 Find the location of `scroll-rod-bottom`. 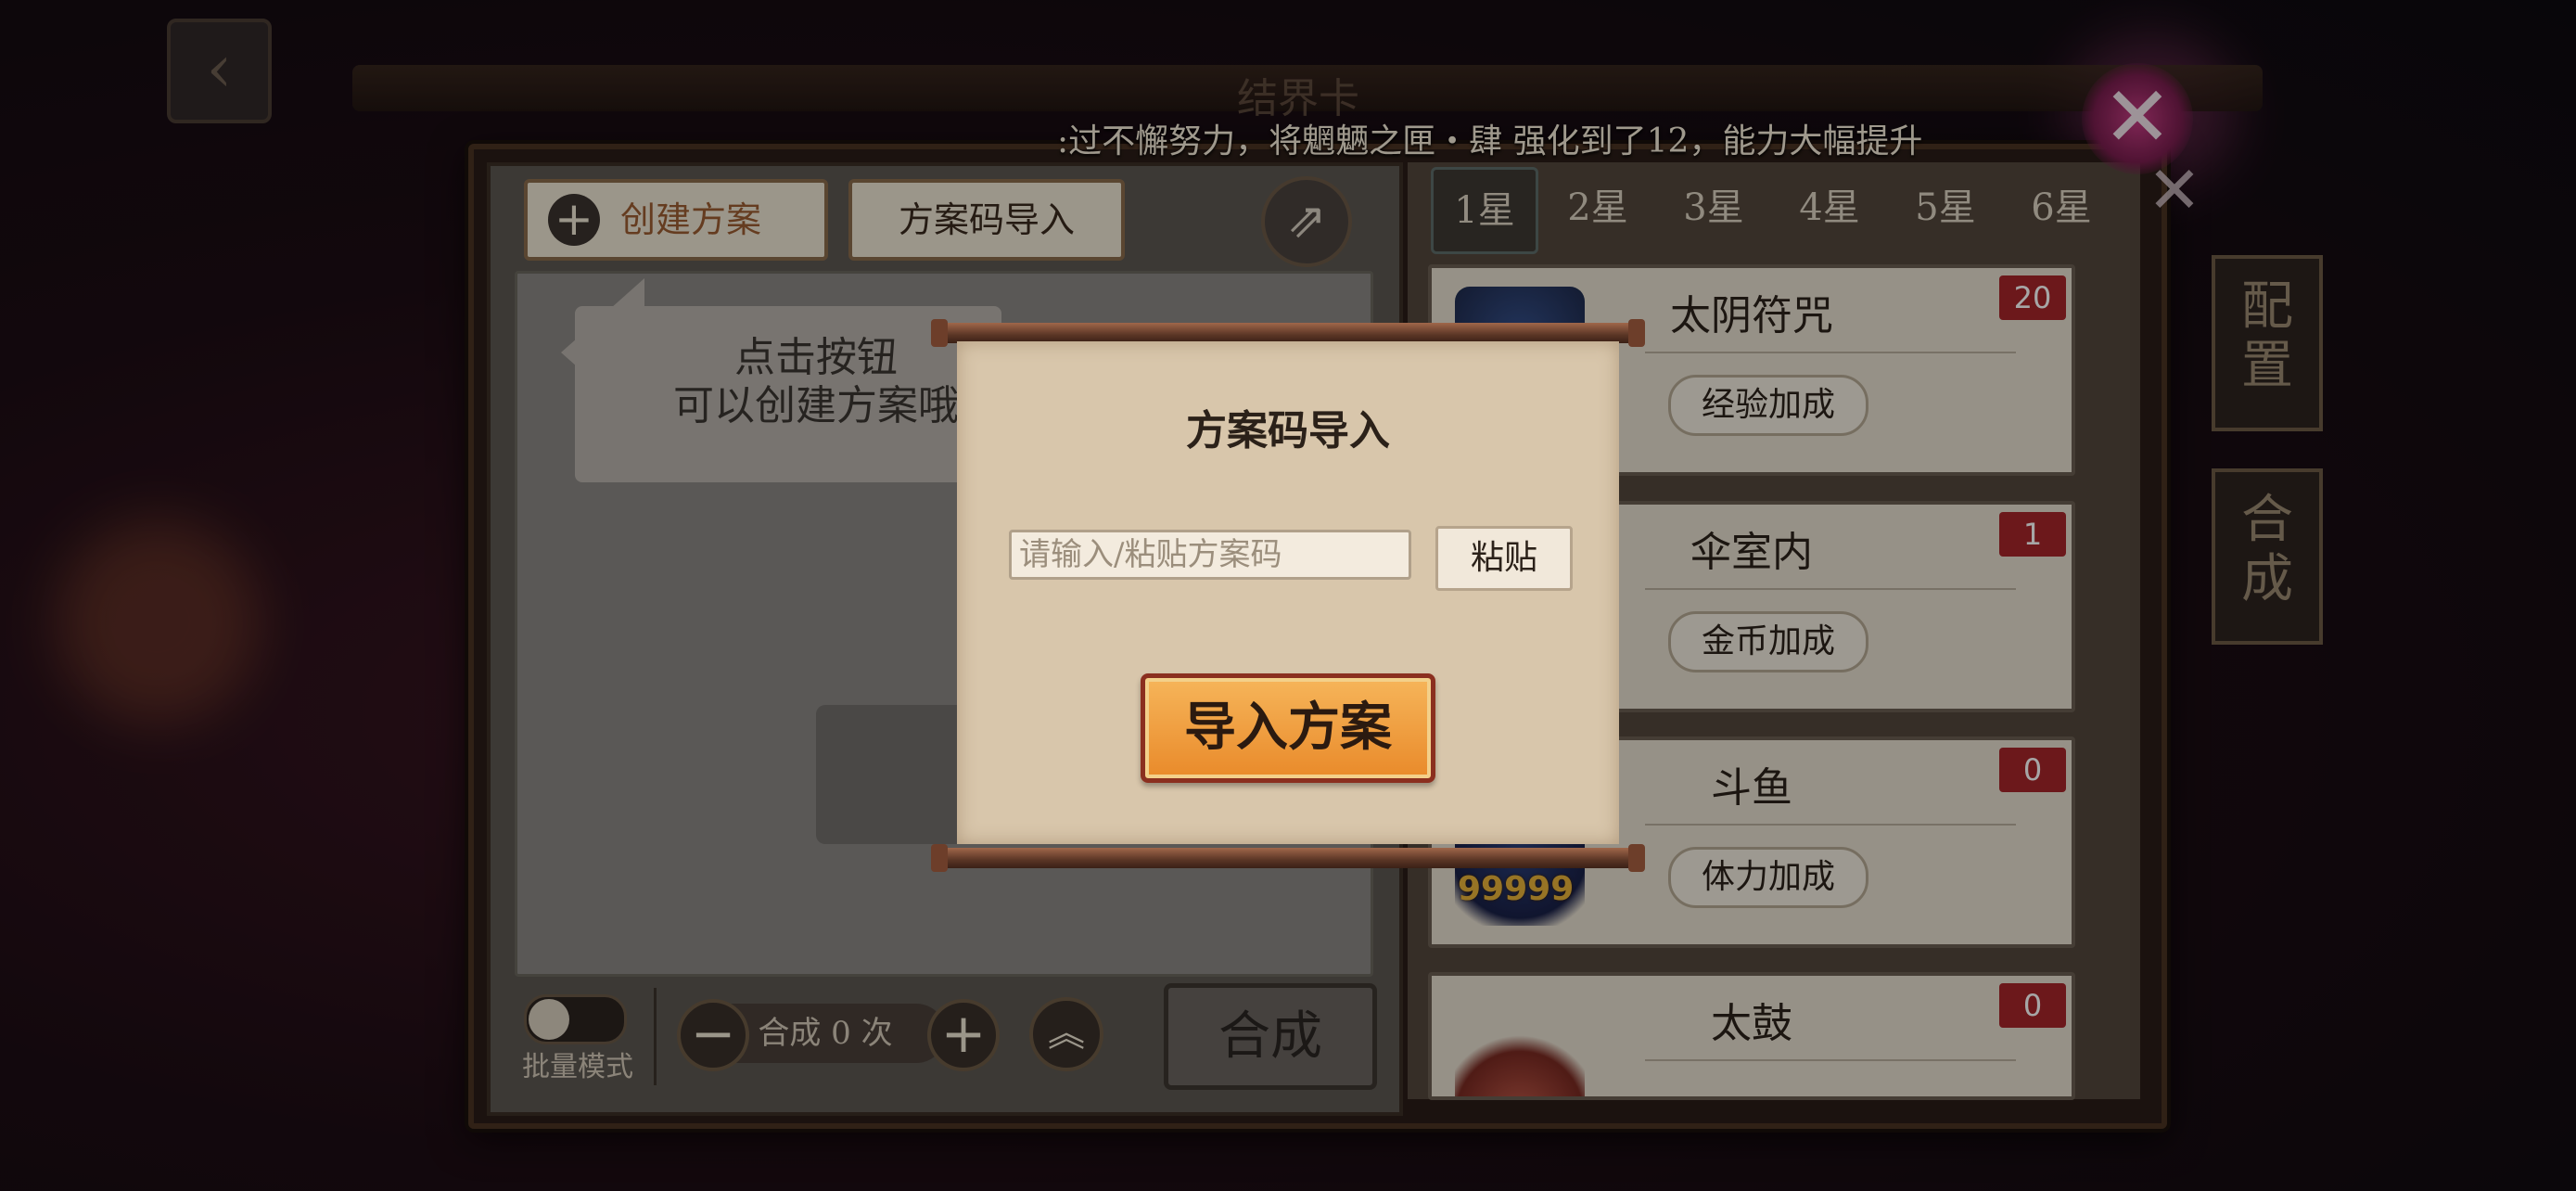

scroll-rod-bottom is located at coordinates (1288, 858).